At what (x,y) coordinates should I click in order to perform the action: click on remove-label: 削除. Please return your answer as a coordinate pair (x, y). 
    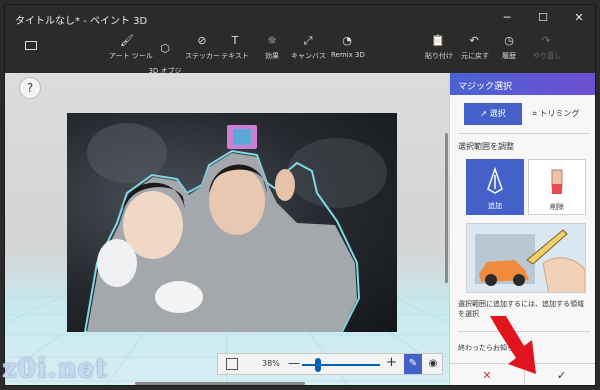
    Looking at the image, I should click on (557, 207).